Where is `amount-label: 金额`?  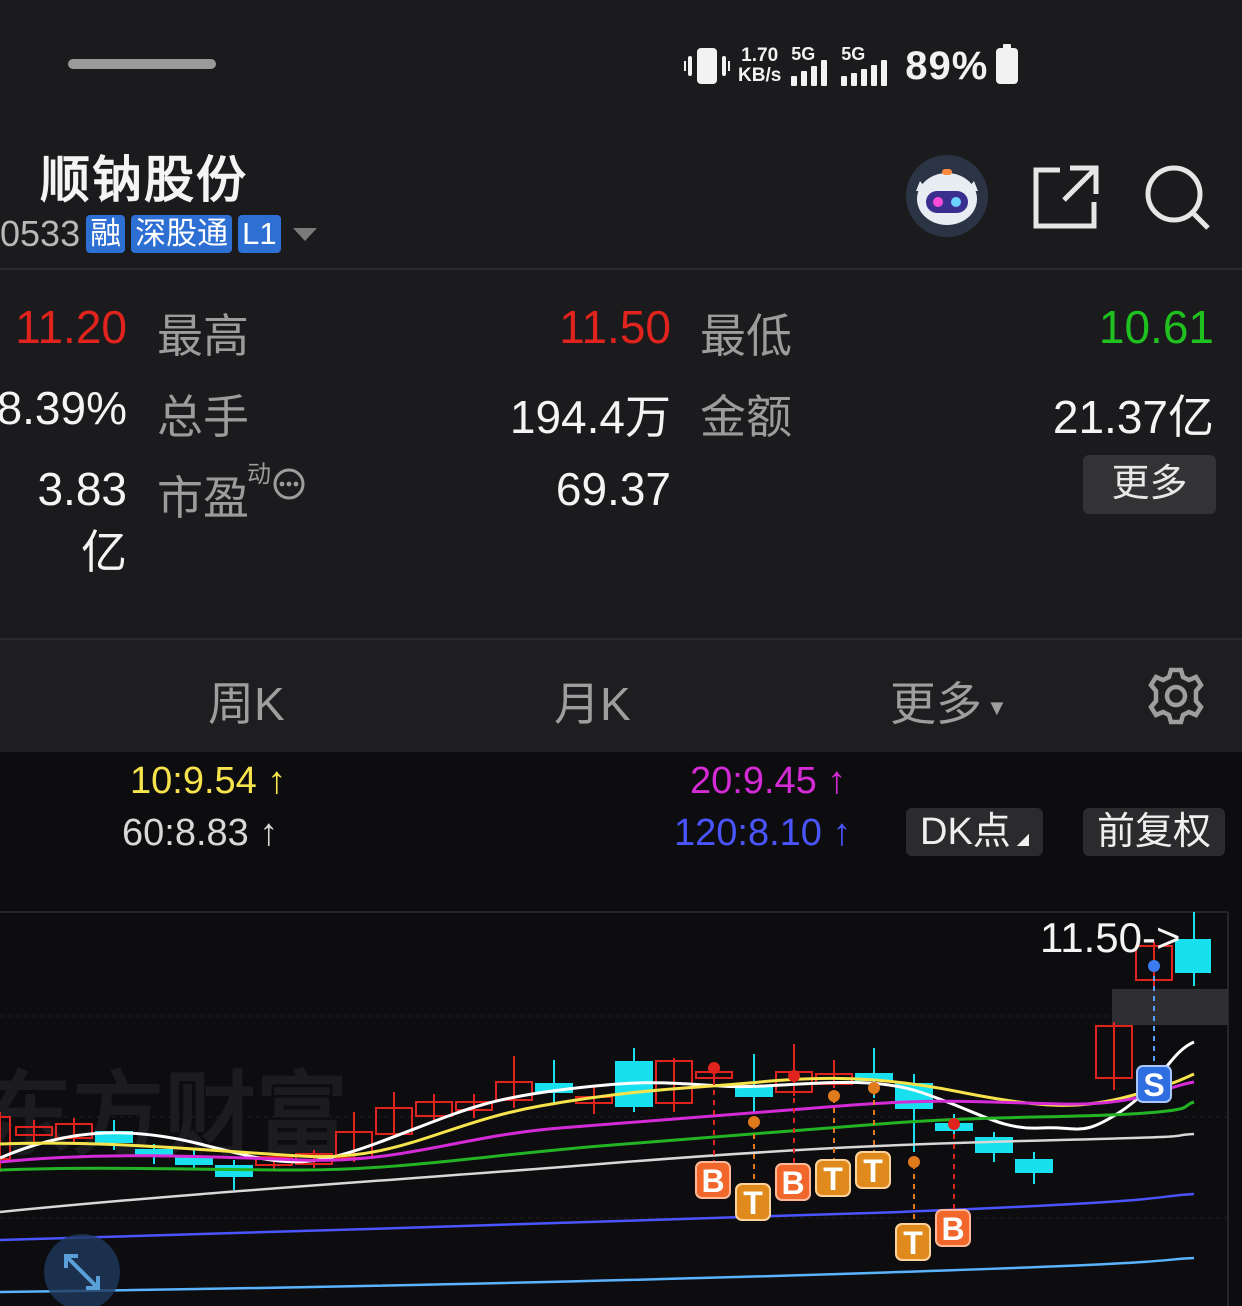 amount-label: 金额 is located at coordinates (746, 417).